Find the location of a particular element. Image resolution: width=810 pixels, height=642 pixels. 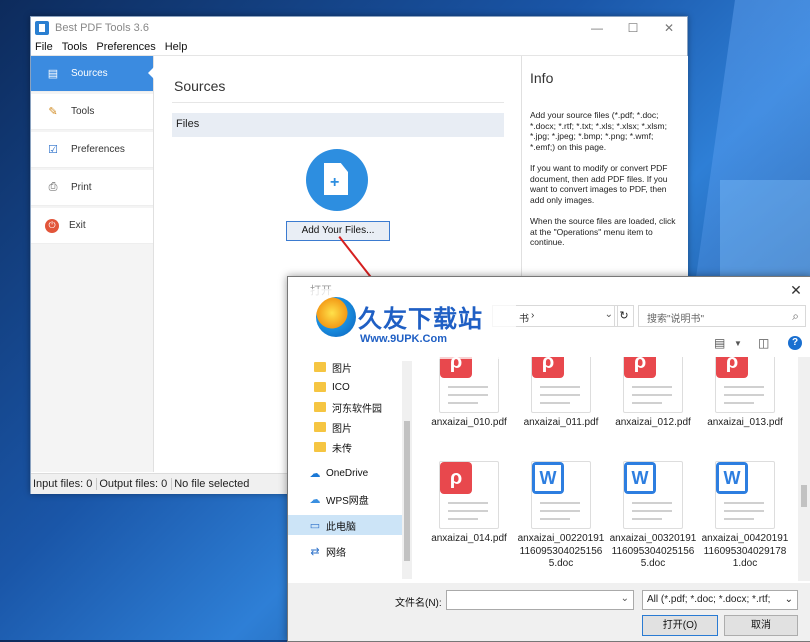

file-item: ρ anxaizai_012.pdf is located at coordinates (653, 393).